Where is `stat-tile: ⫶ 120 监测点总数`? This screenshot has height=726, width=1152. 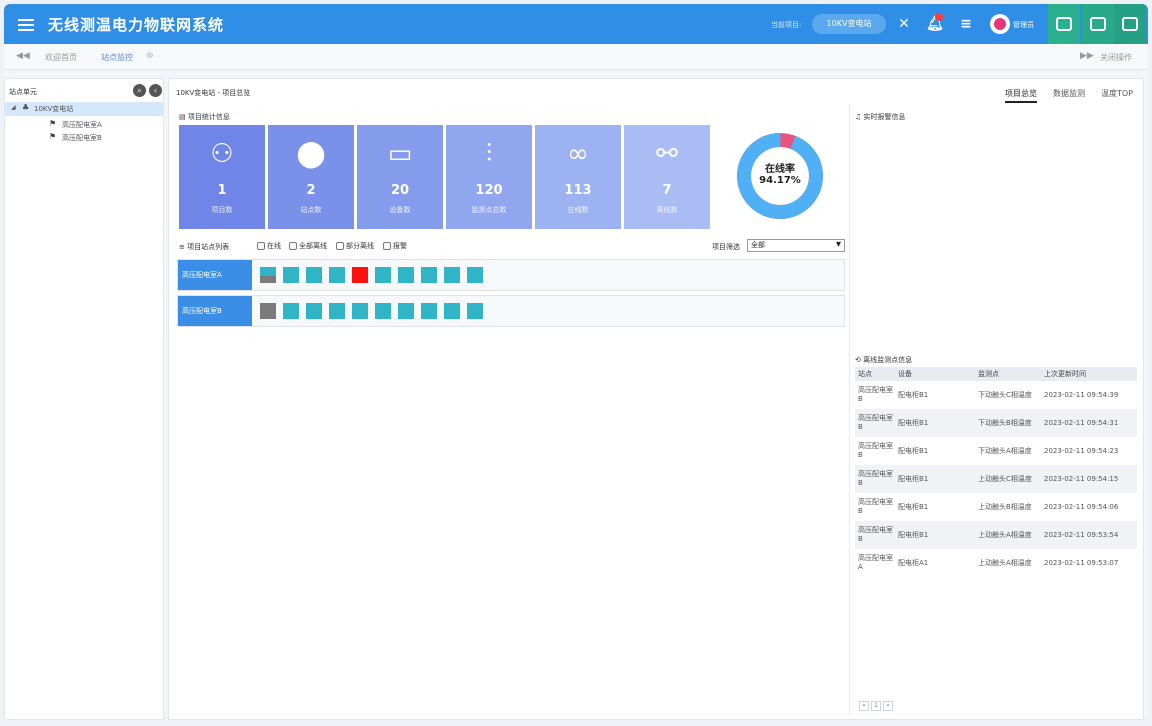
stat-tile: ⫶ 120 监测点总数 is located at coordinates (489, 177).